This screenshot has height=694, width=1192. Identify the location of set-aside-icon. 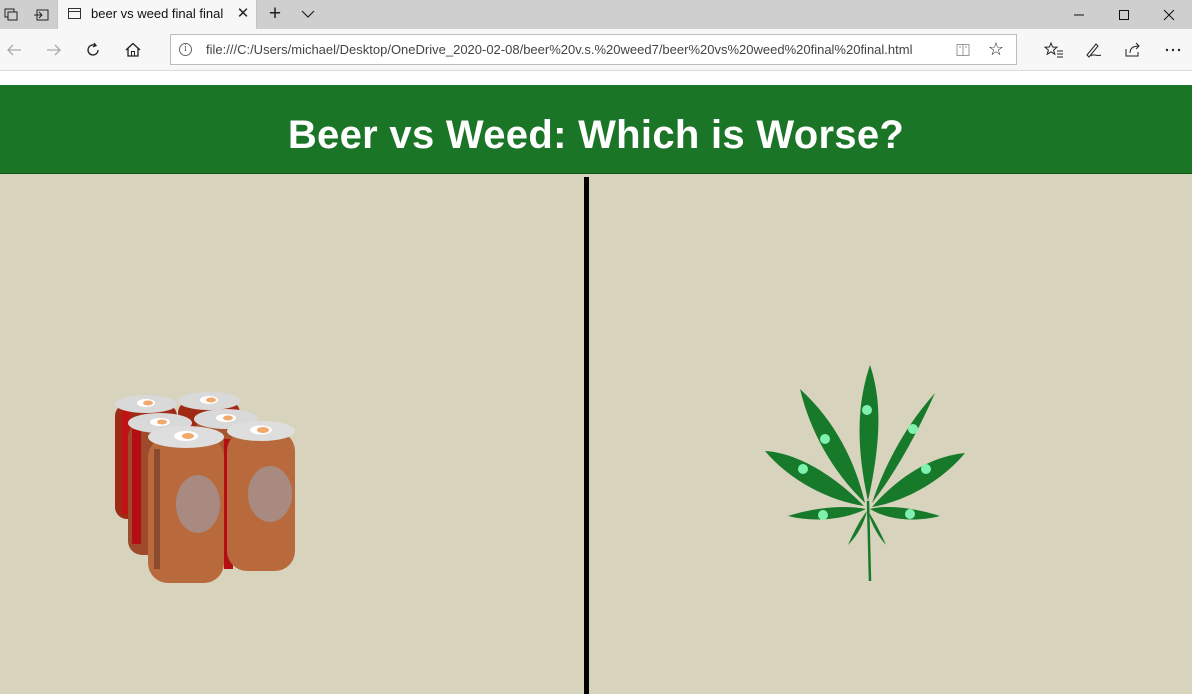
(41, 15).